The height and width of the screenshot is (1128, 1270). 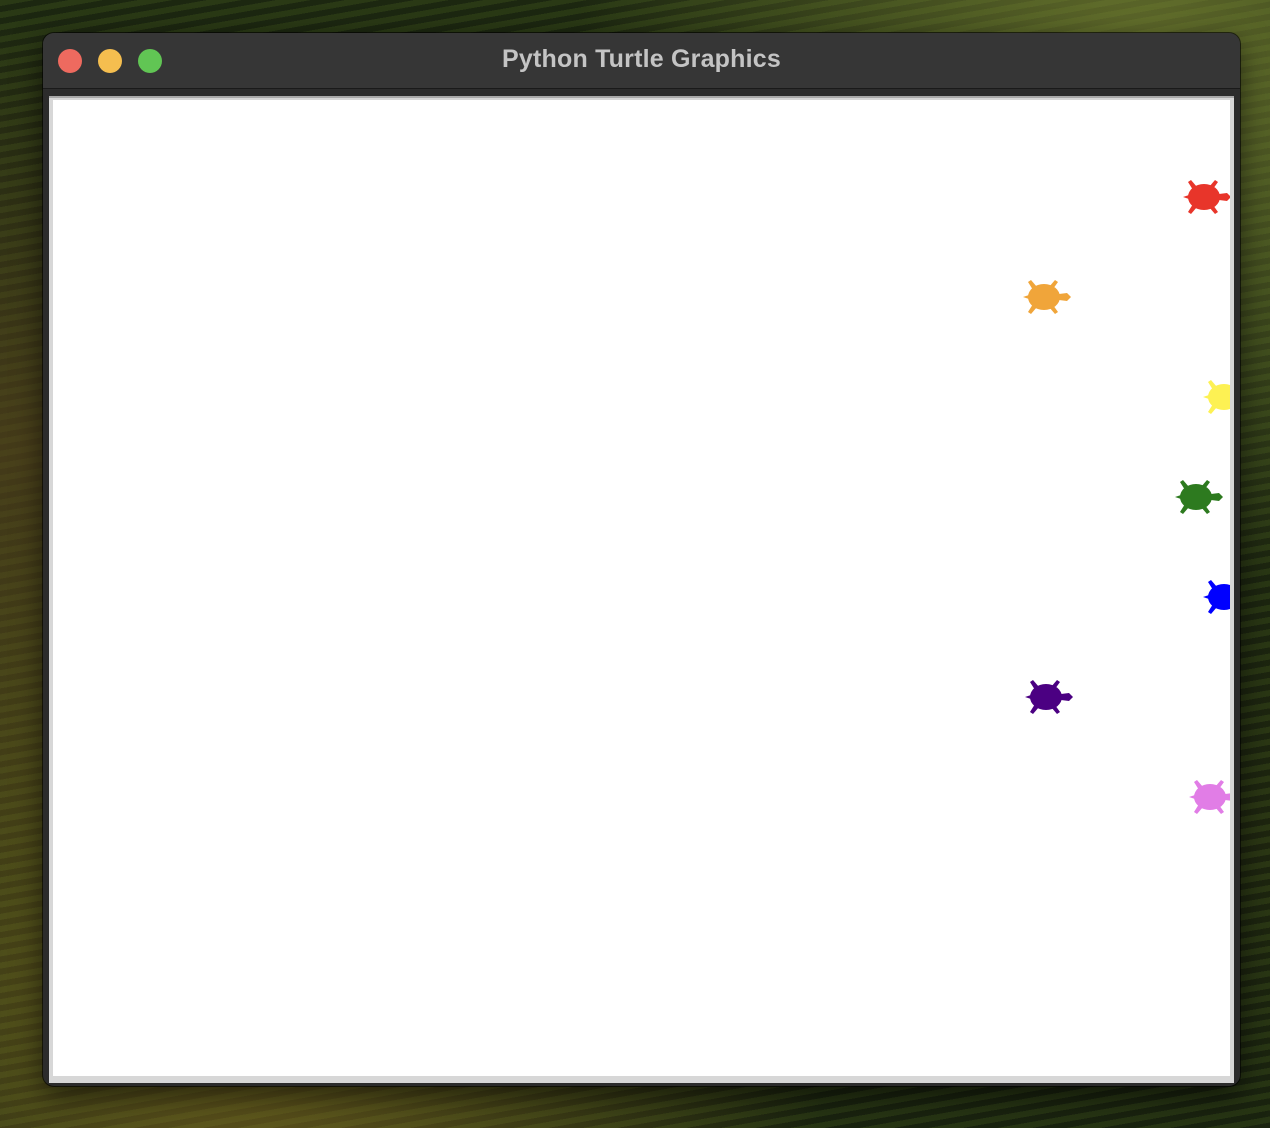 What do you see at coordinates (1047, 297) in the screenshot?
I see `turtle-orange-icon` at bounding box center [1047, 297].